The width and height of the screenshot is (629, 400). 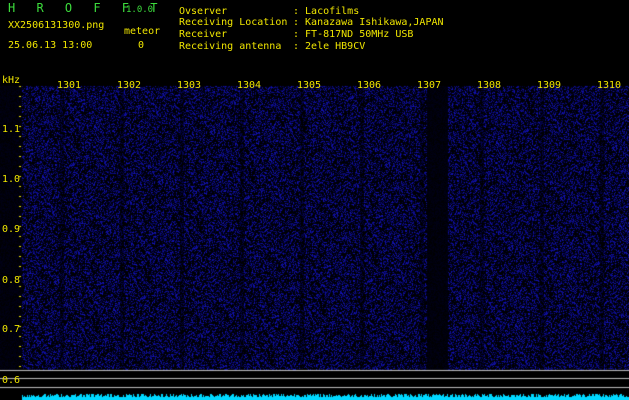 What do you see at coordinates (50, 45) in the screenshot?
I see `file-datetime: 25.06.13 13:00` at bounding box center [50, 45].